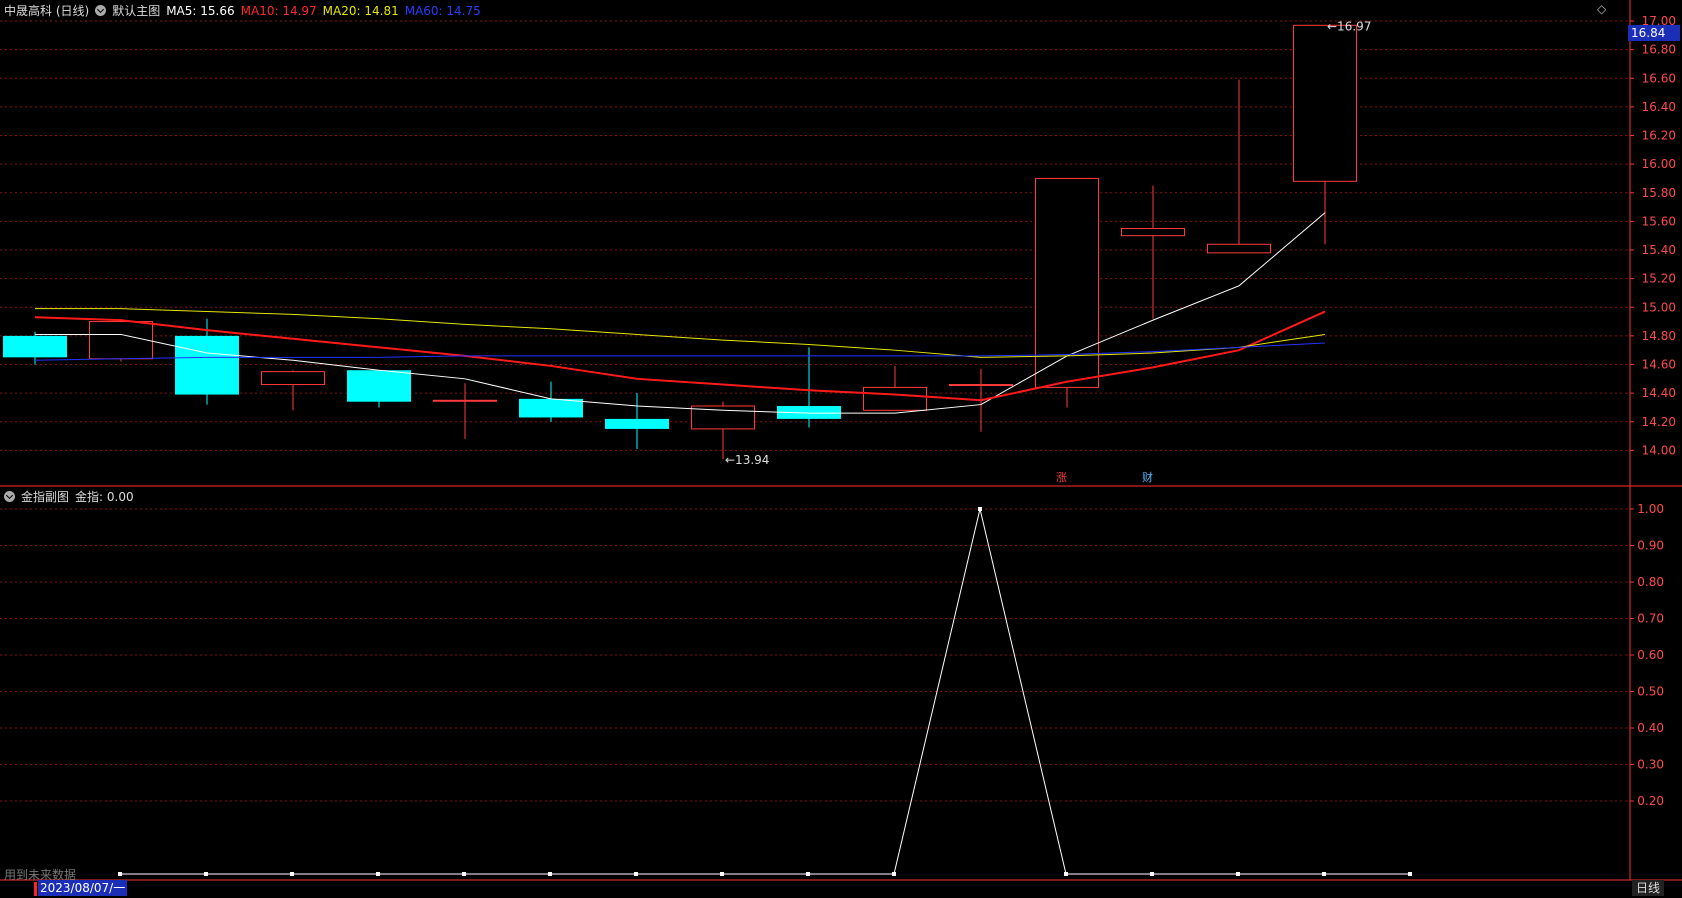 The height and width of the screenshot is (898, 1682). Describe the element at coordinates (101, 10) in the screenshot. I see `template-dropdown-icon` at that location.